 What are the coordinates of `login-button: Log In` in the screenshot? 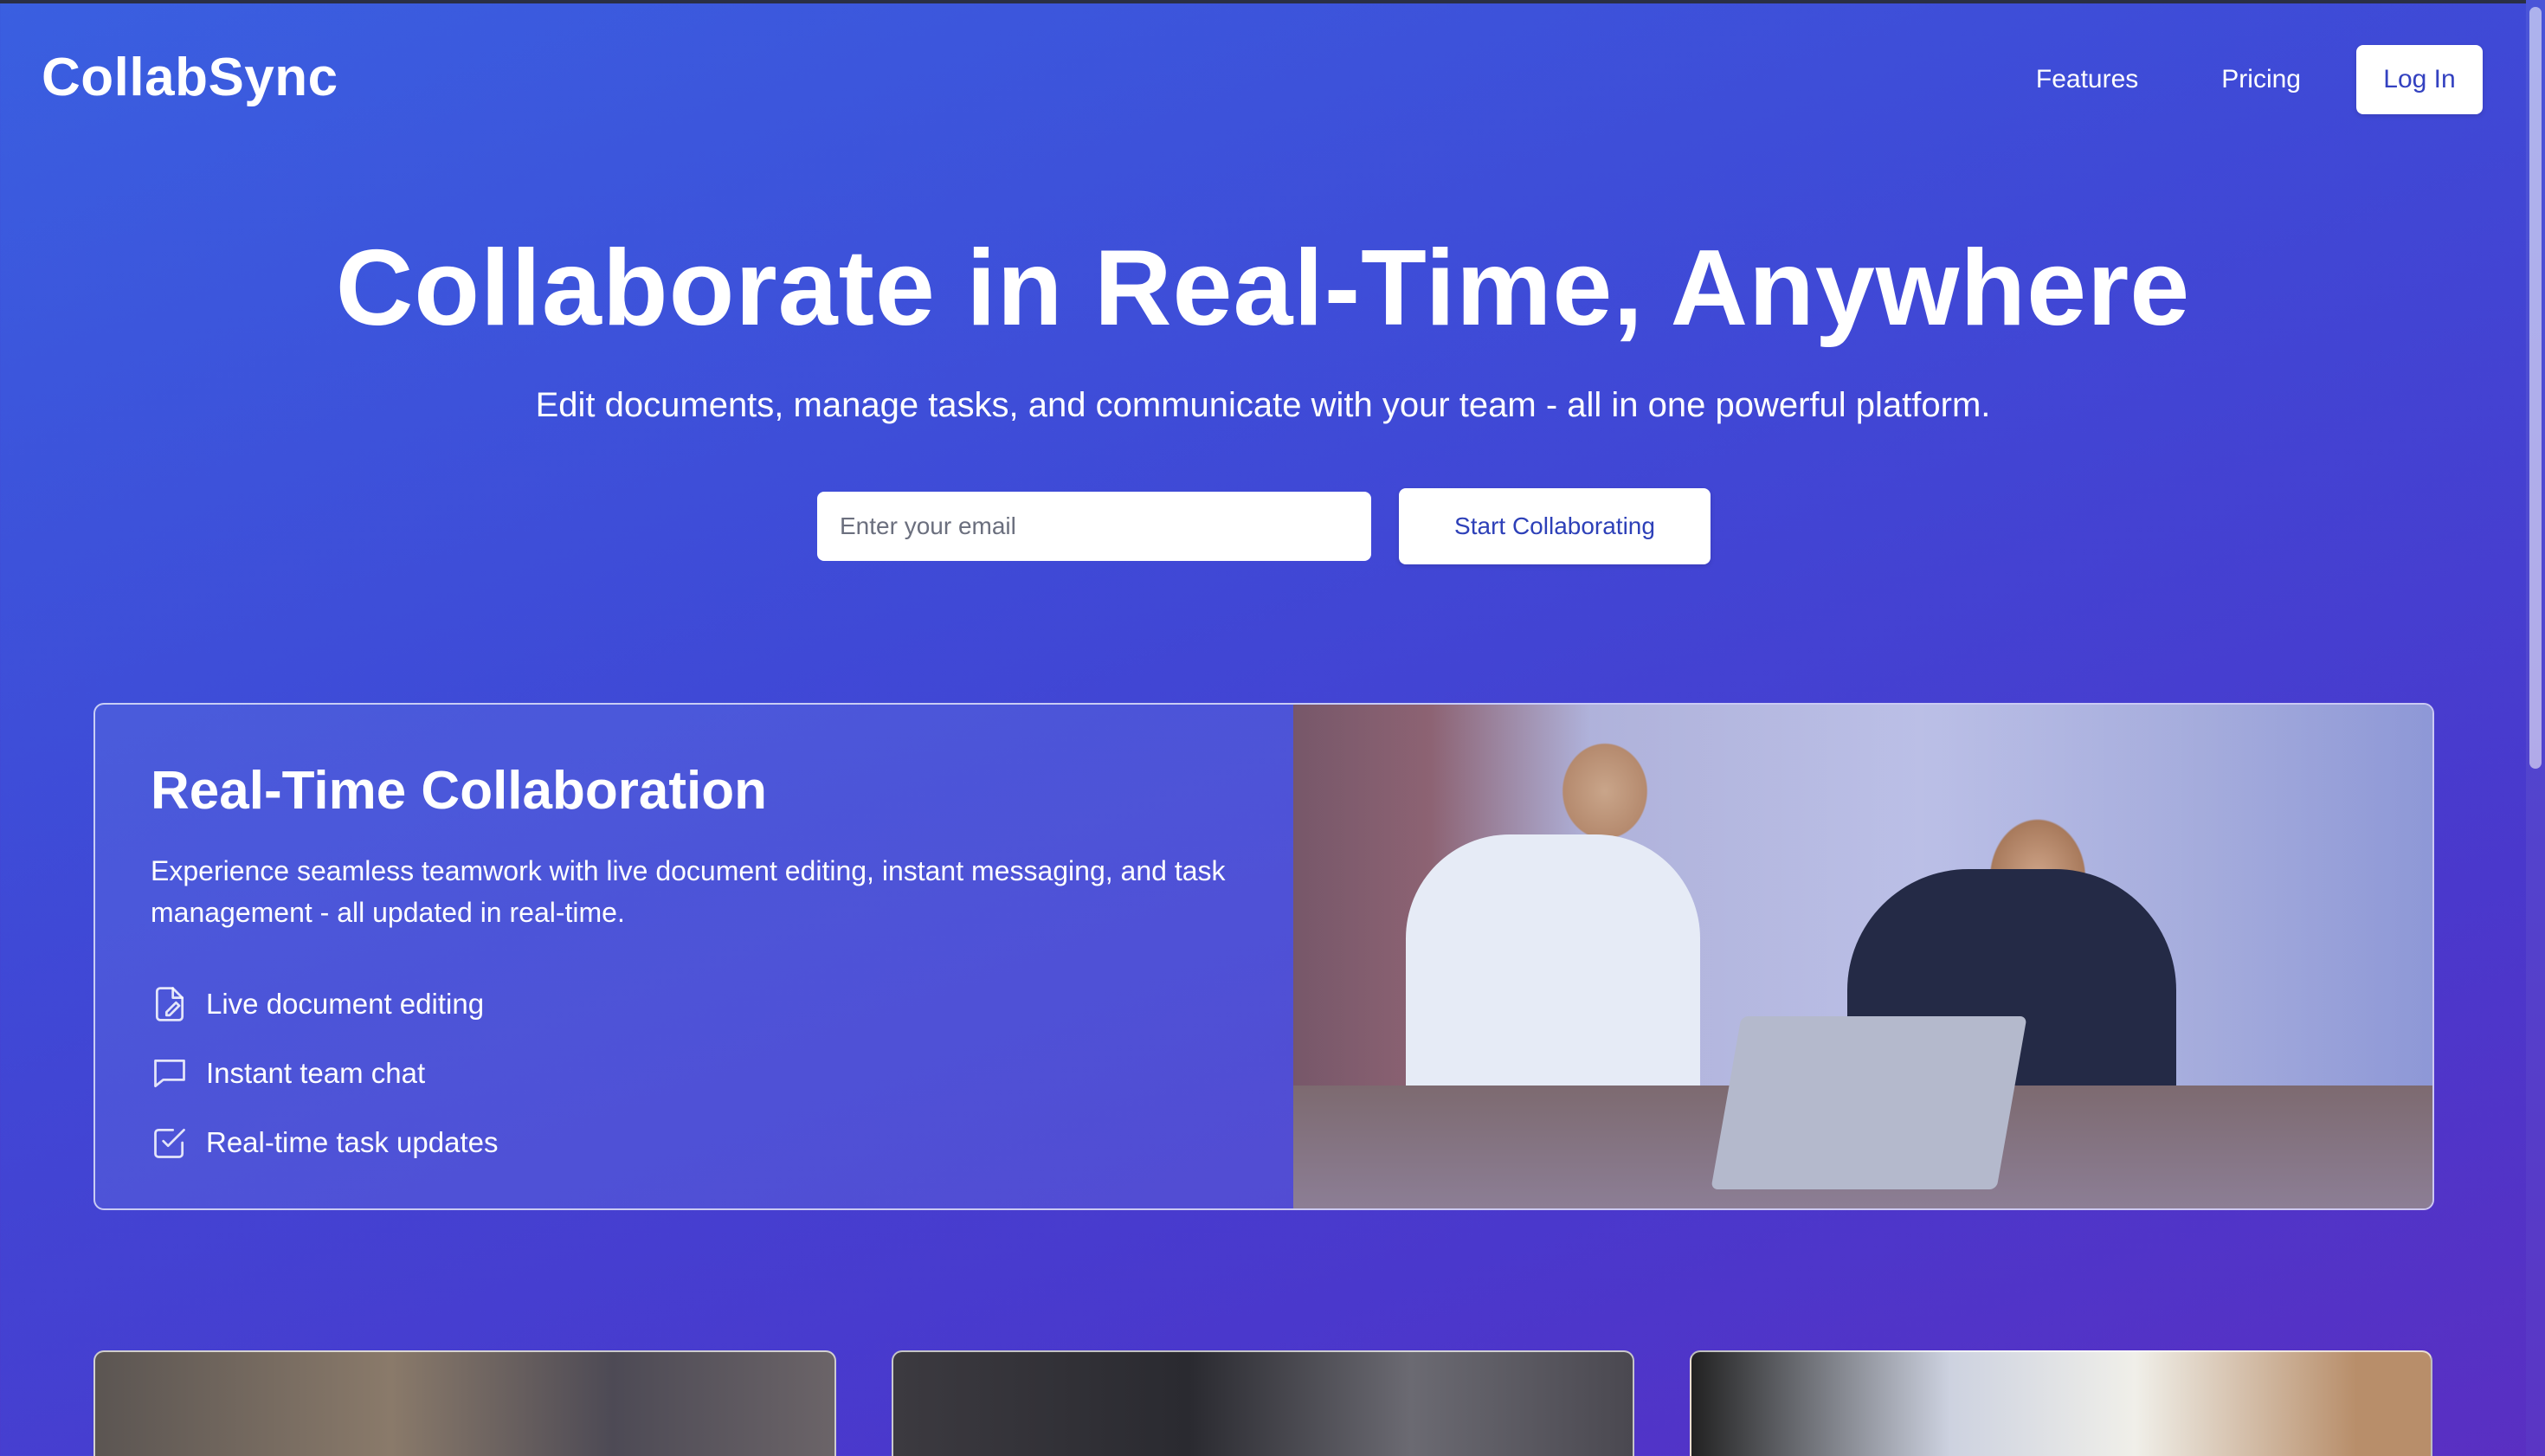 It's located at (2420, 79).